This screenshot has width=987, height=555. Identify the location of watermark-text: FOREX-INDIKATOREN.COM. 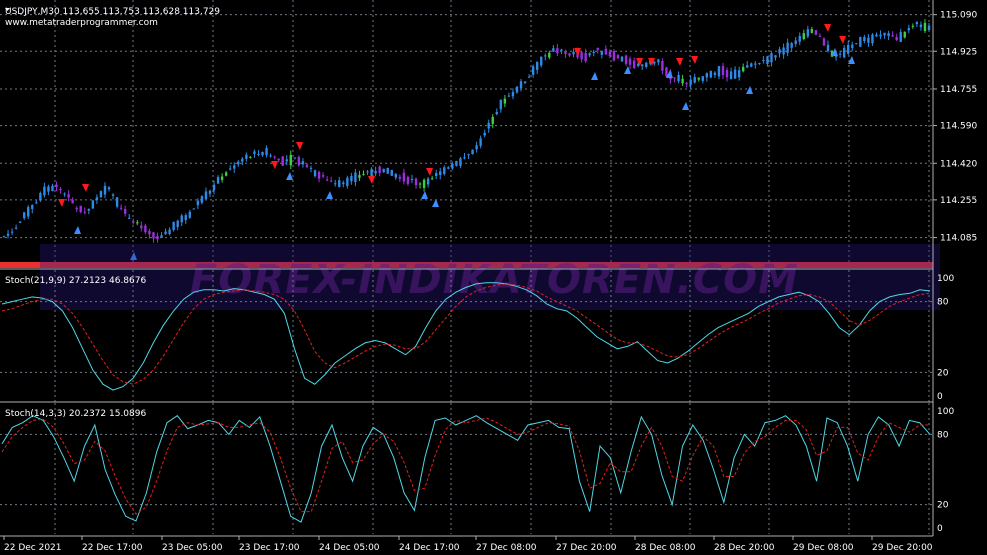
(494, 280).